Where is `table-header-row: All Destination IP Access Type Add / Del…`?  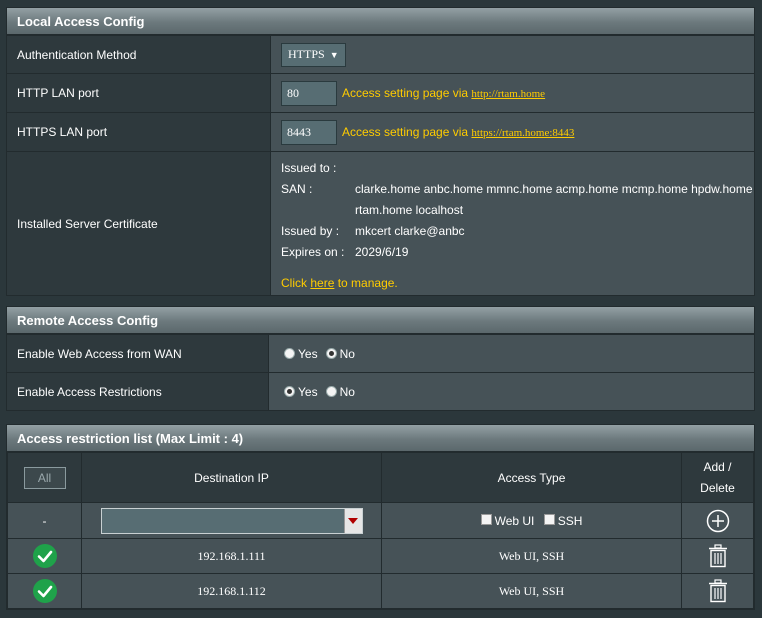
table-header-row: All Destination IP Access Type Add / Del… is located at coordinates (380, 477).